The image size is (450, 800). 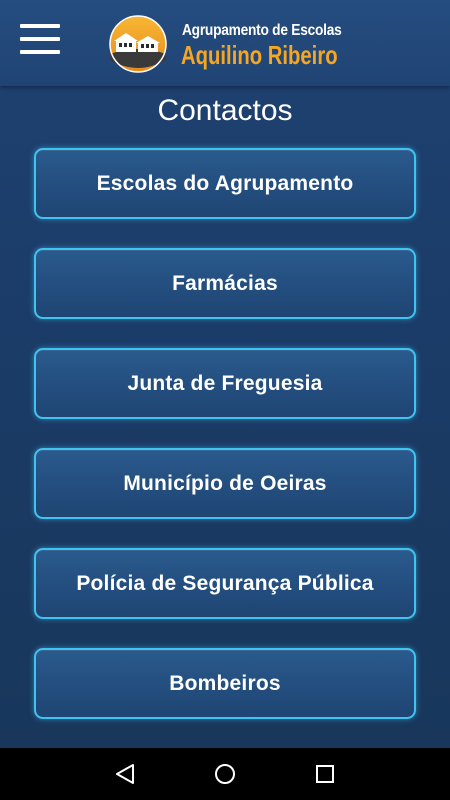 I want to click on hamburger-menu-icon, so click(x=40, y=39).